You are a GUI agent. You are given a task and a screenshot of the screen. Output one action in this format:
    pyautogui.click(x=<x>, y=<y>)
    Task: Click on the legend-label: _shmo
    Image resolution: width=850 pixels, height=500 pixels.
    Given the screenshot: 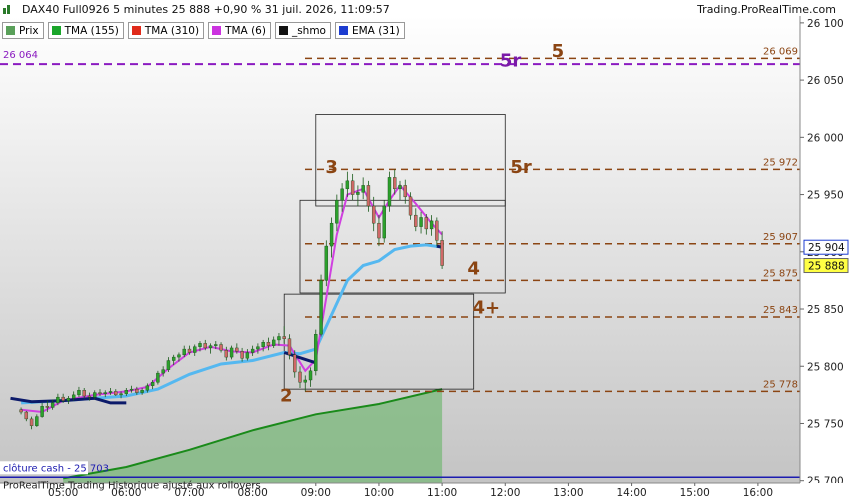 What is the action you would take?
    pyautogui.click(x=308, y=30)
    